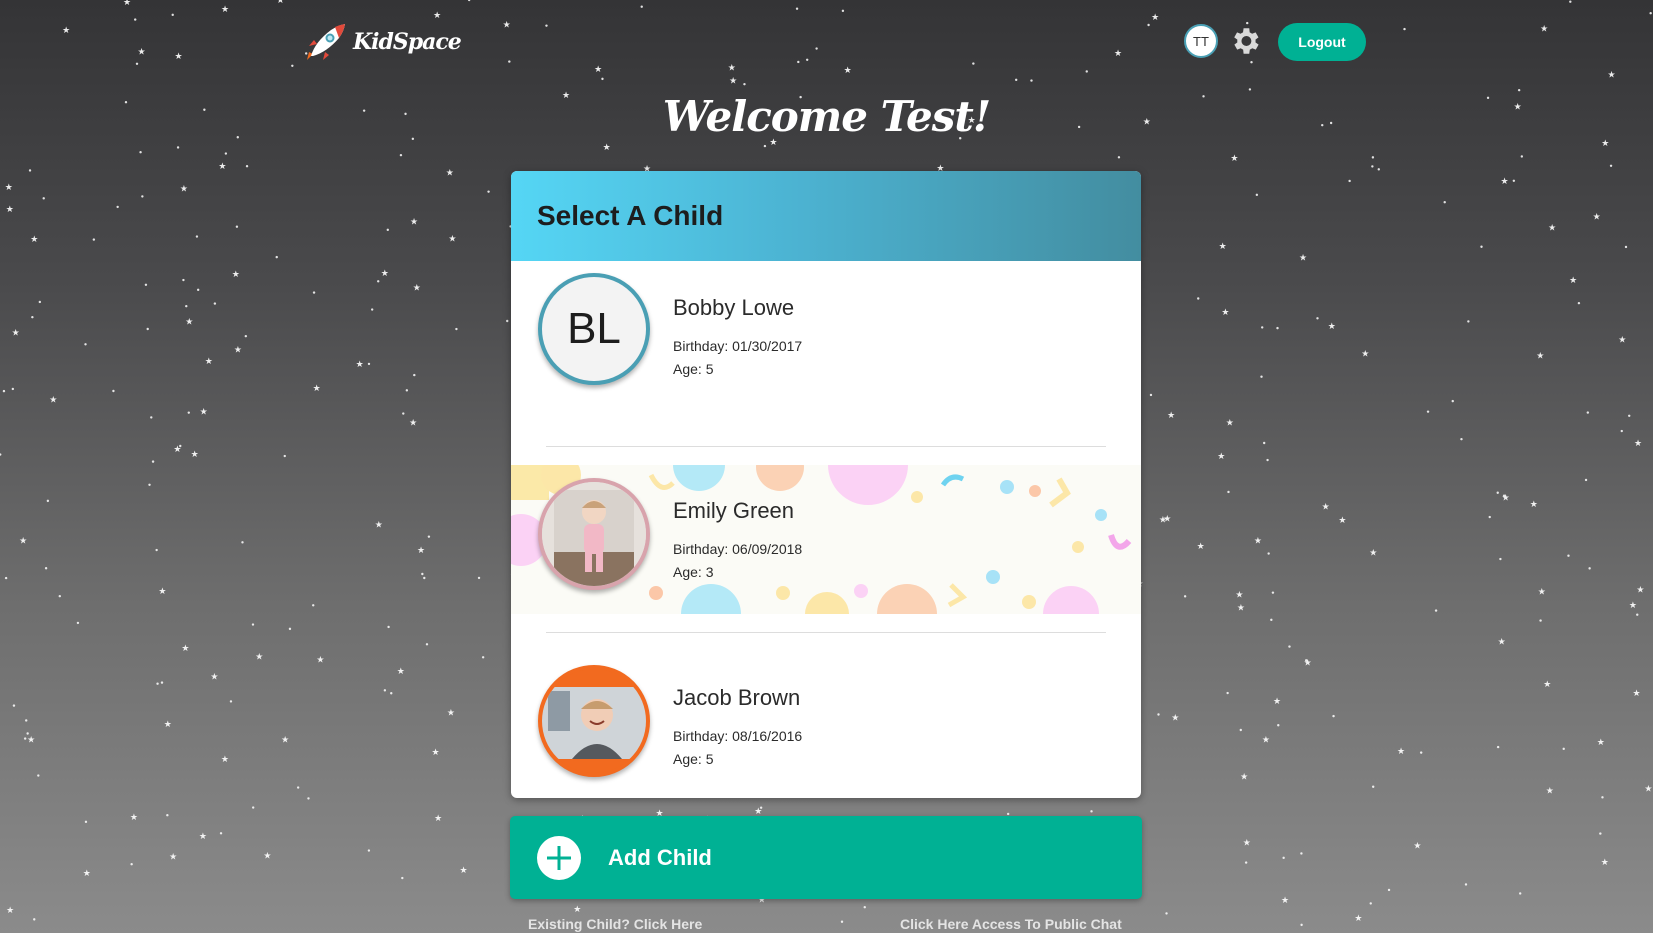  What do you see at coordinates (826, 216) in the screenshot?
I see `card-header: Select A Child` at bounding box center [826, 216].